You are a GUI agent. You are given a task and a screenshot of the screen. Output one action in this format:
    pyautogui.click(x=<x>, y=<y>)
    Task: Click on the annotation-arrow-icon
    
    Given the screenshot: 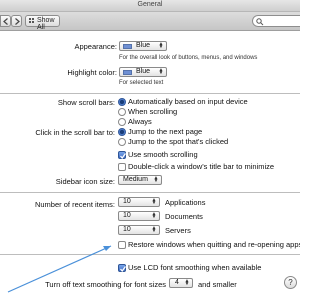 What is the action you would take?
    pyautogui.click(x=59, y=269)
    